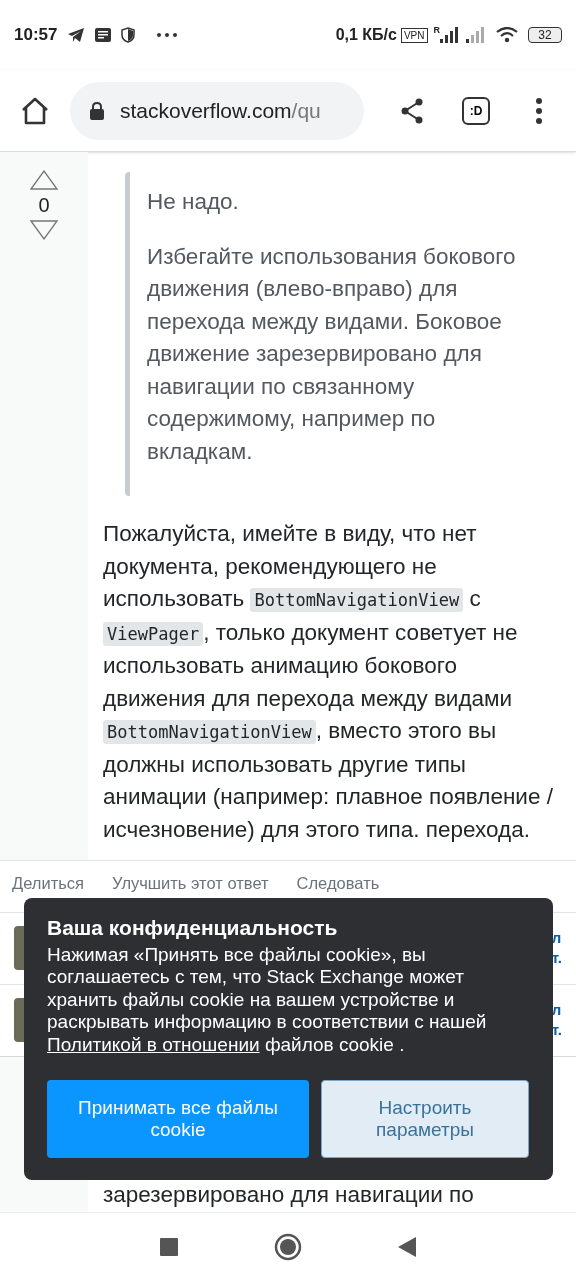  I want to click on accept-cookies-button: Принимать все файлы cookie, so click(178, 1119).